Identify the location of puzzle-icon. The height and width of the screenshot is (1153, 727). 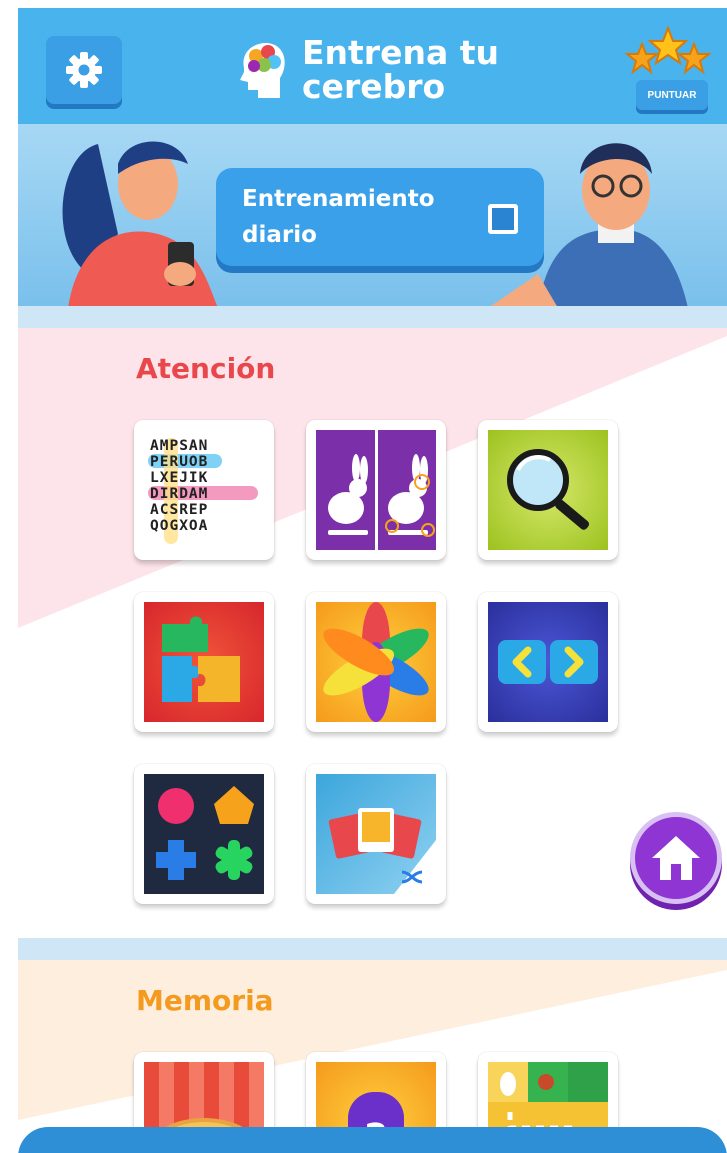
(201, 659).